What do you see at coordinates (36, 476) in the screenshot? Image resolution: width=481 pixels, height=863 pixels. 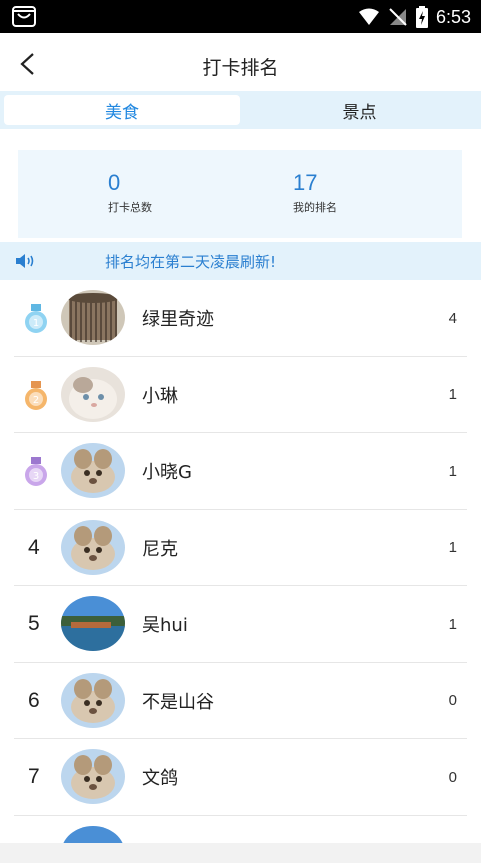 I see `svg-text: 3` at bounding box center [36, 476].